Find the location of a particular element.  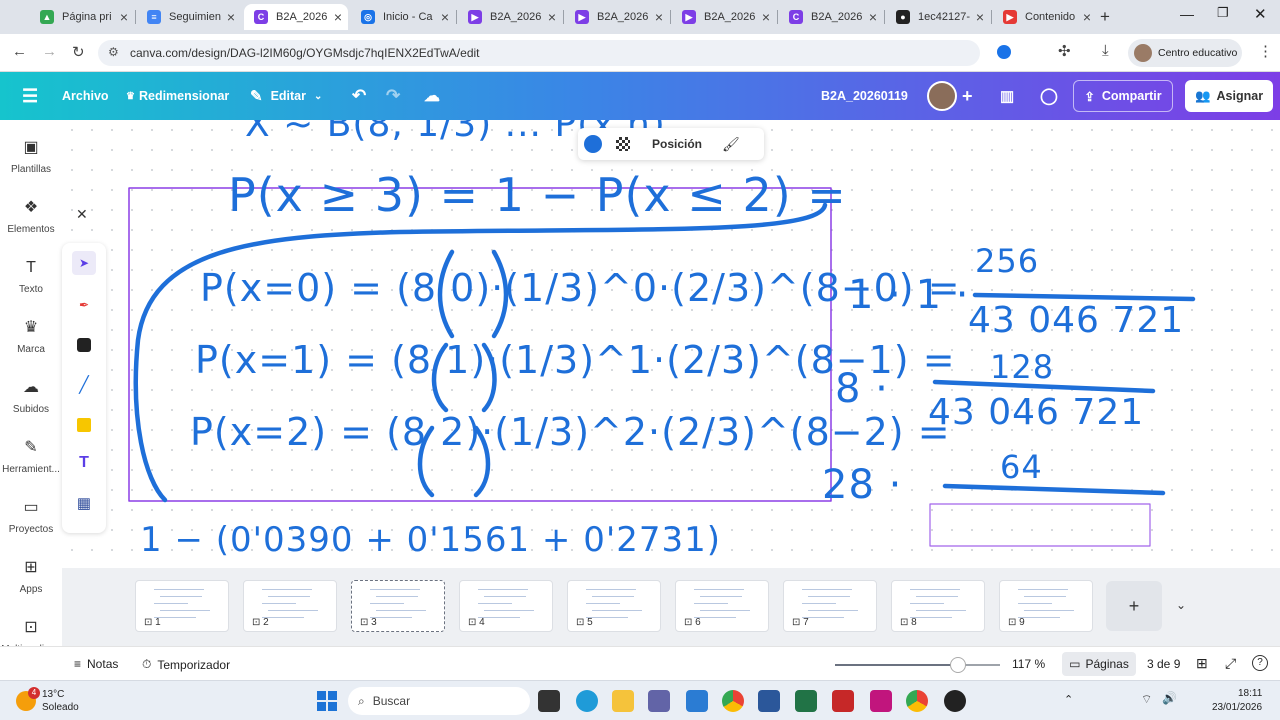

close-drawtools-icon: ✕ is located at coordinates (82, 214).